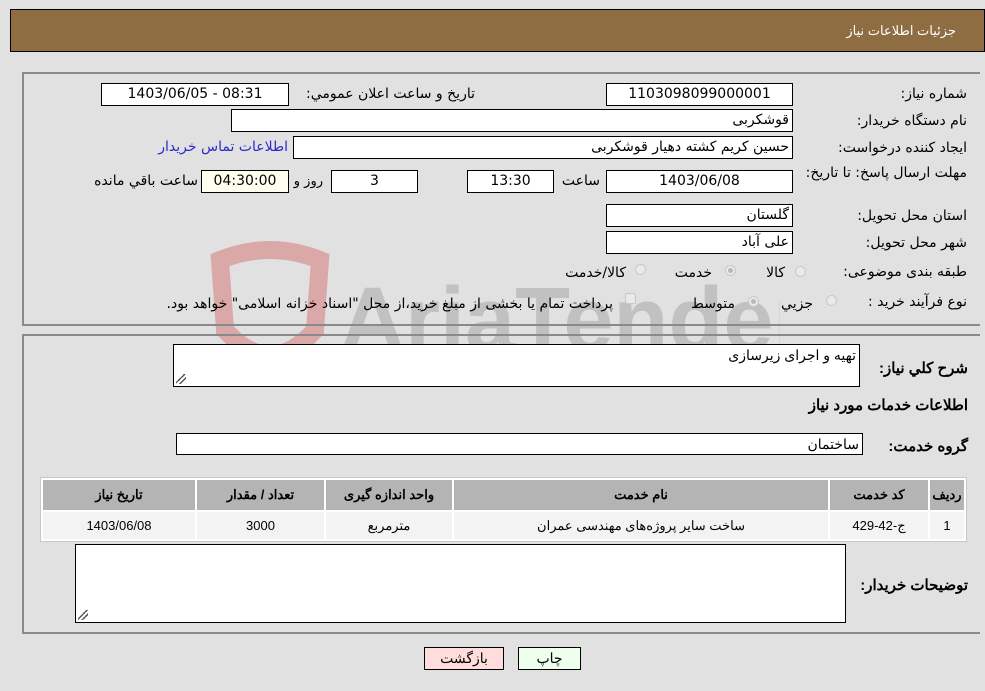 The image size is (985, 691). What do you see at coordinates (901, 30) in the screenshot?
I see `page-title: جزئیات اطلاعات نیاز` at bounding box center [901, 30].